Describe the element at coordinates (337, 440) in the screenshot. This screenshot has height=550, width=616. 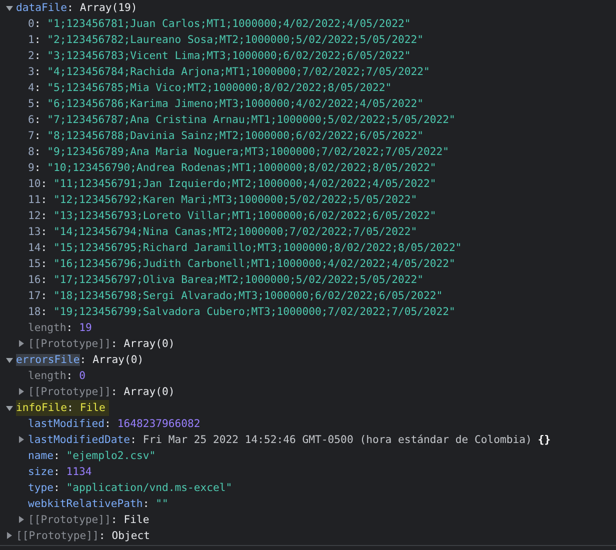
I see `property-value: Fri Mar 25 2022 14:52:46 GMT-0500 (hora estándar de Colombia)` at that location.